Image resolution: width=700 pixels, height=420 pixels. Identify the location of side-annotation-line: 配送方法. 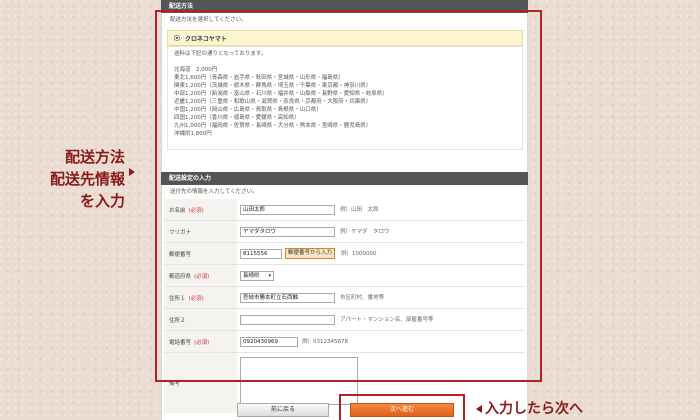
(94, 157).